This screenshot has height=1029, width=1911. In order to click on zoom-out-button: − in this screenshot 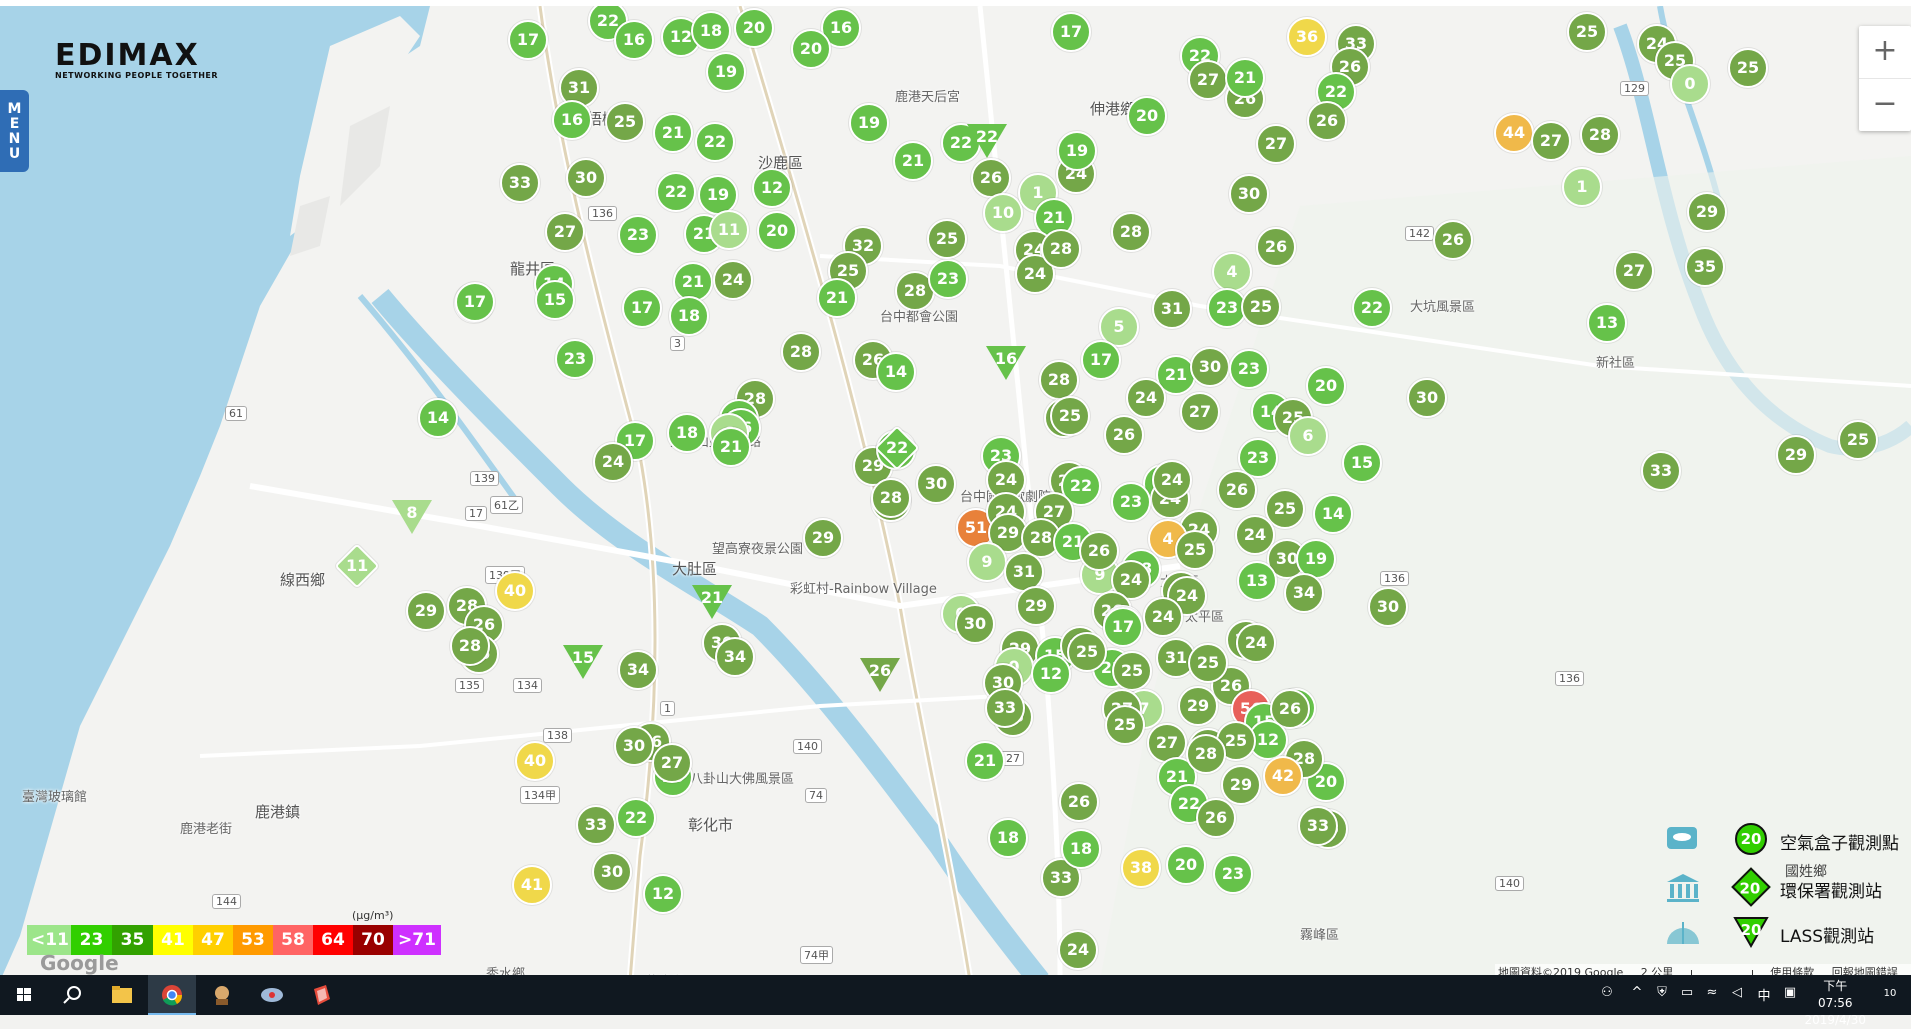, I will do `click(1885, 105)`.